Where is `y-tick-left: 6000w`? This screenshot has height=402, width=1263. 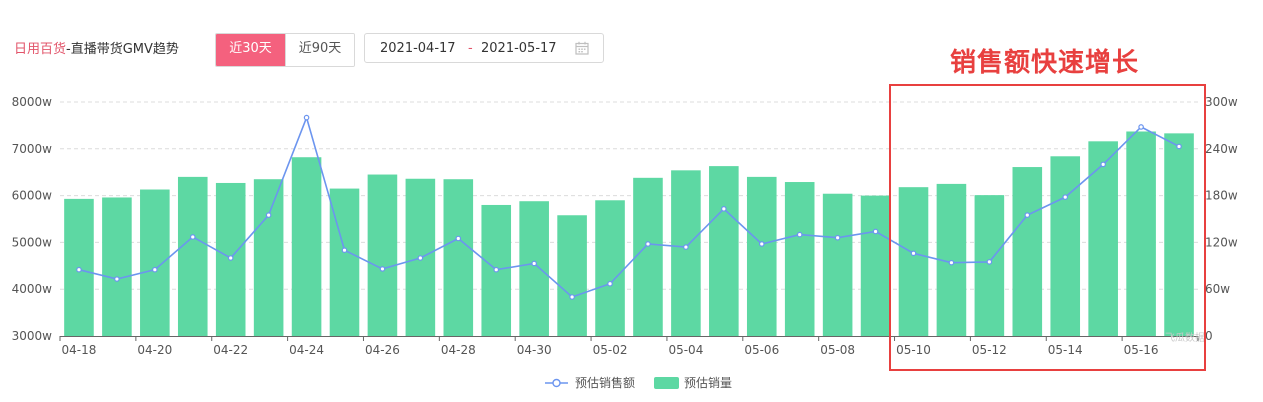
y-tick-left: 6000w is located at coordinates (32, 196).